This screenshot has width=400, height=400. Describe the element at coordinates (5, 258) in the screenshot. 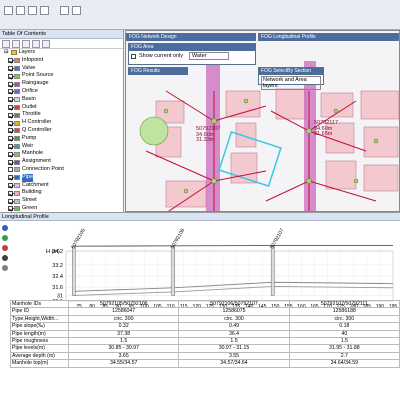

I see `full-extent-icon` at that location.